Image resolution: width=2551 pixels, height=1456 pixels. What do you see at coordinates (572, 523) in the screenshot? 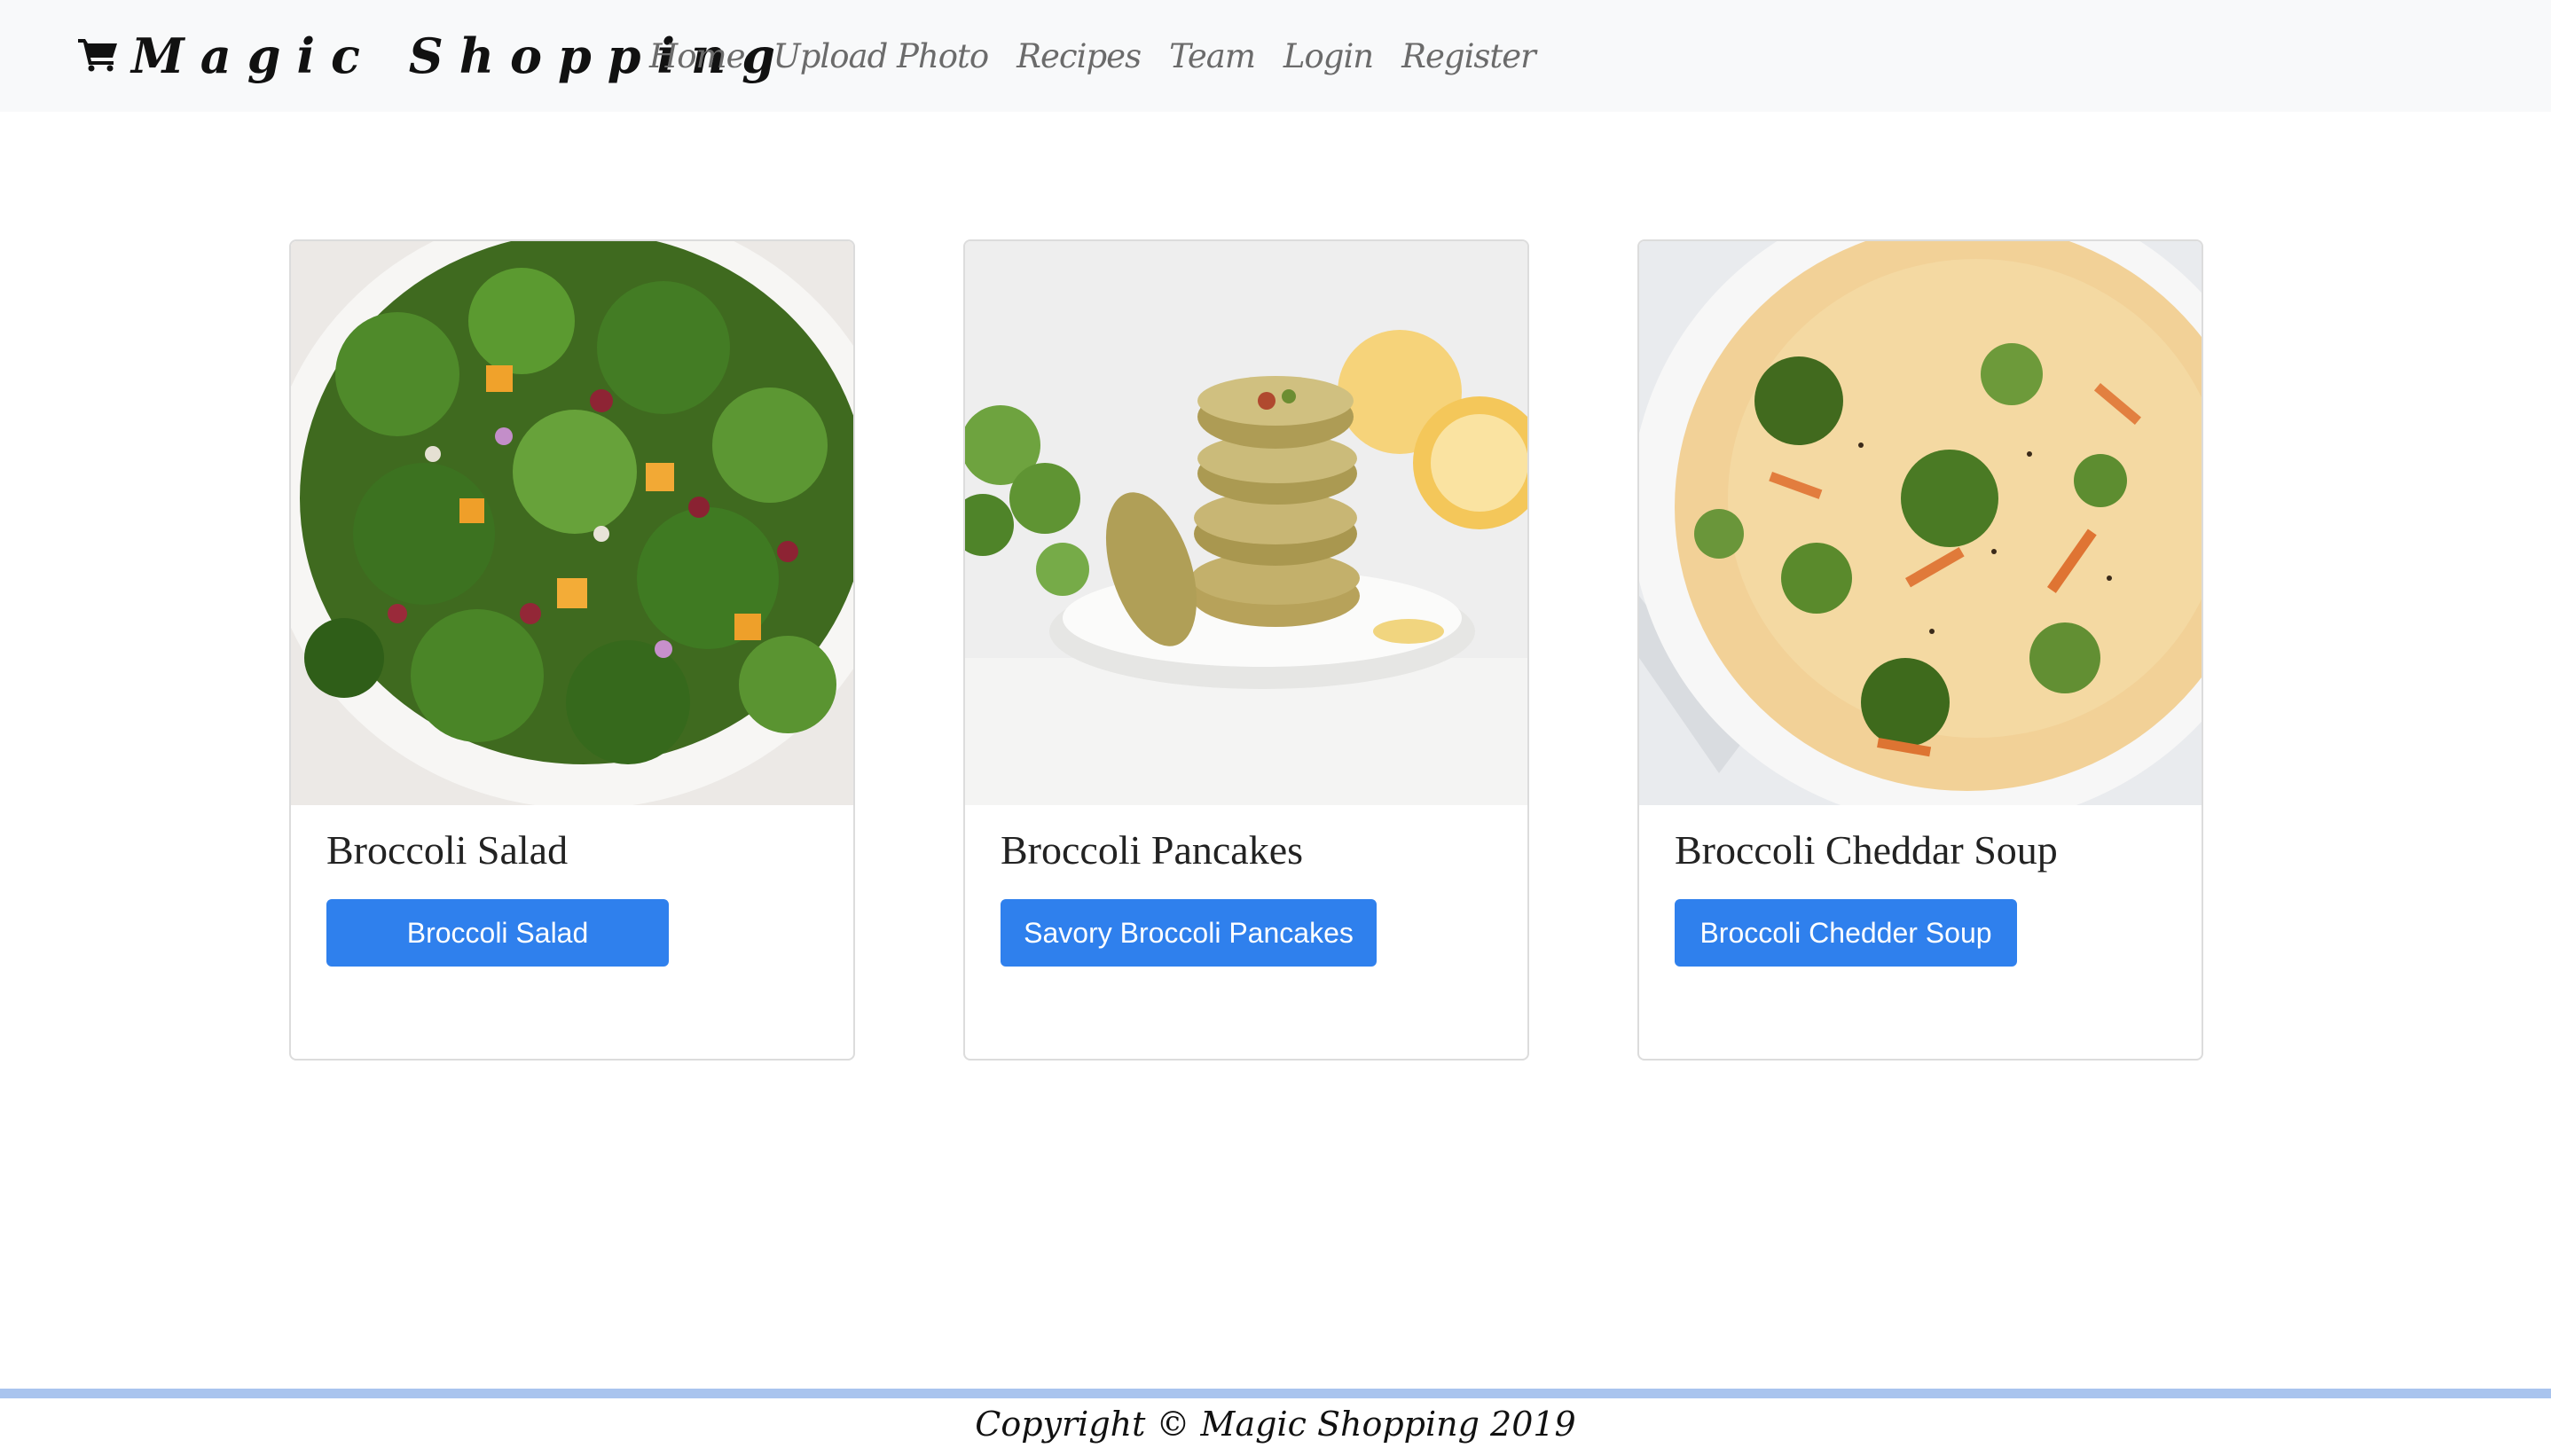
I see `broccoli-salad-image` at bounding box center [572, 523].